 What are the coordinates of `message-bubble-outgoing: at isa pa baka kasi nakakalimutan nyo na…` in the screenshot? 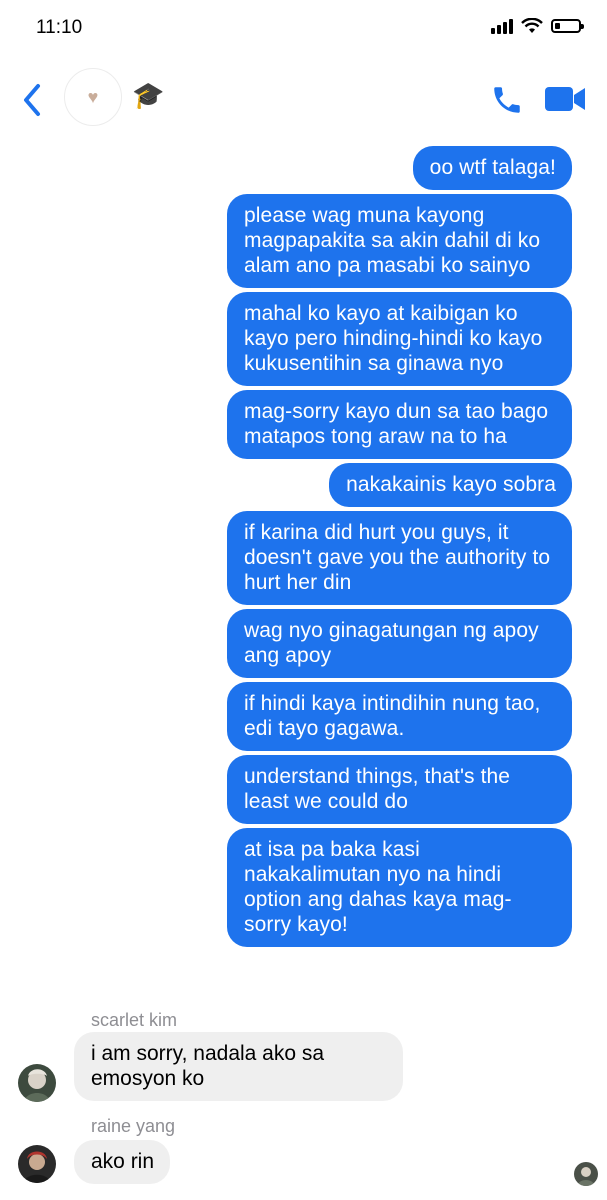 It's located at (399, 887).